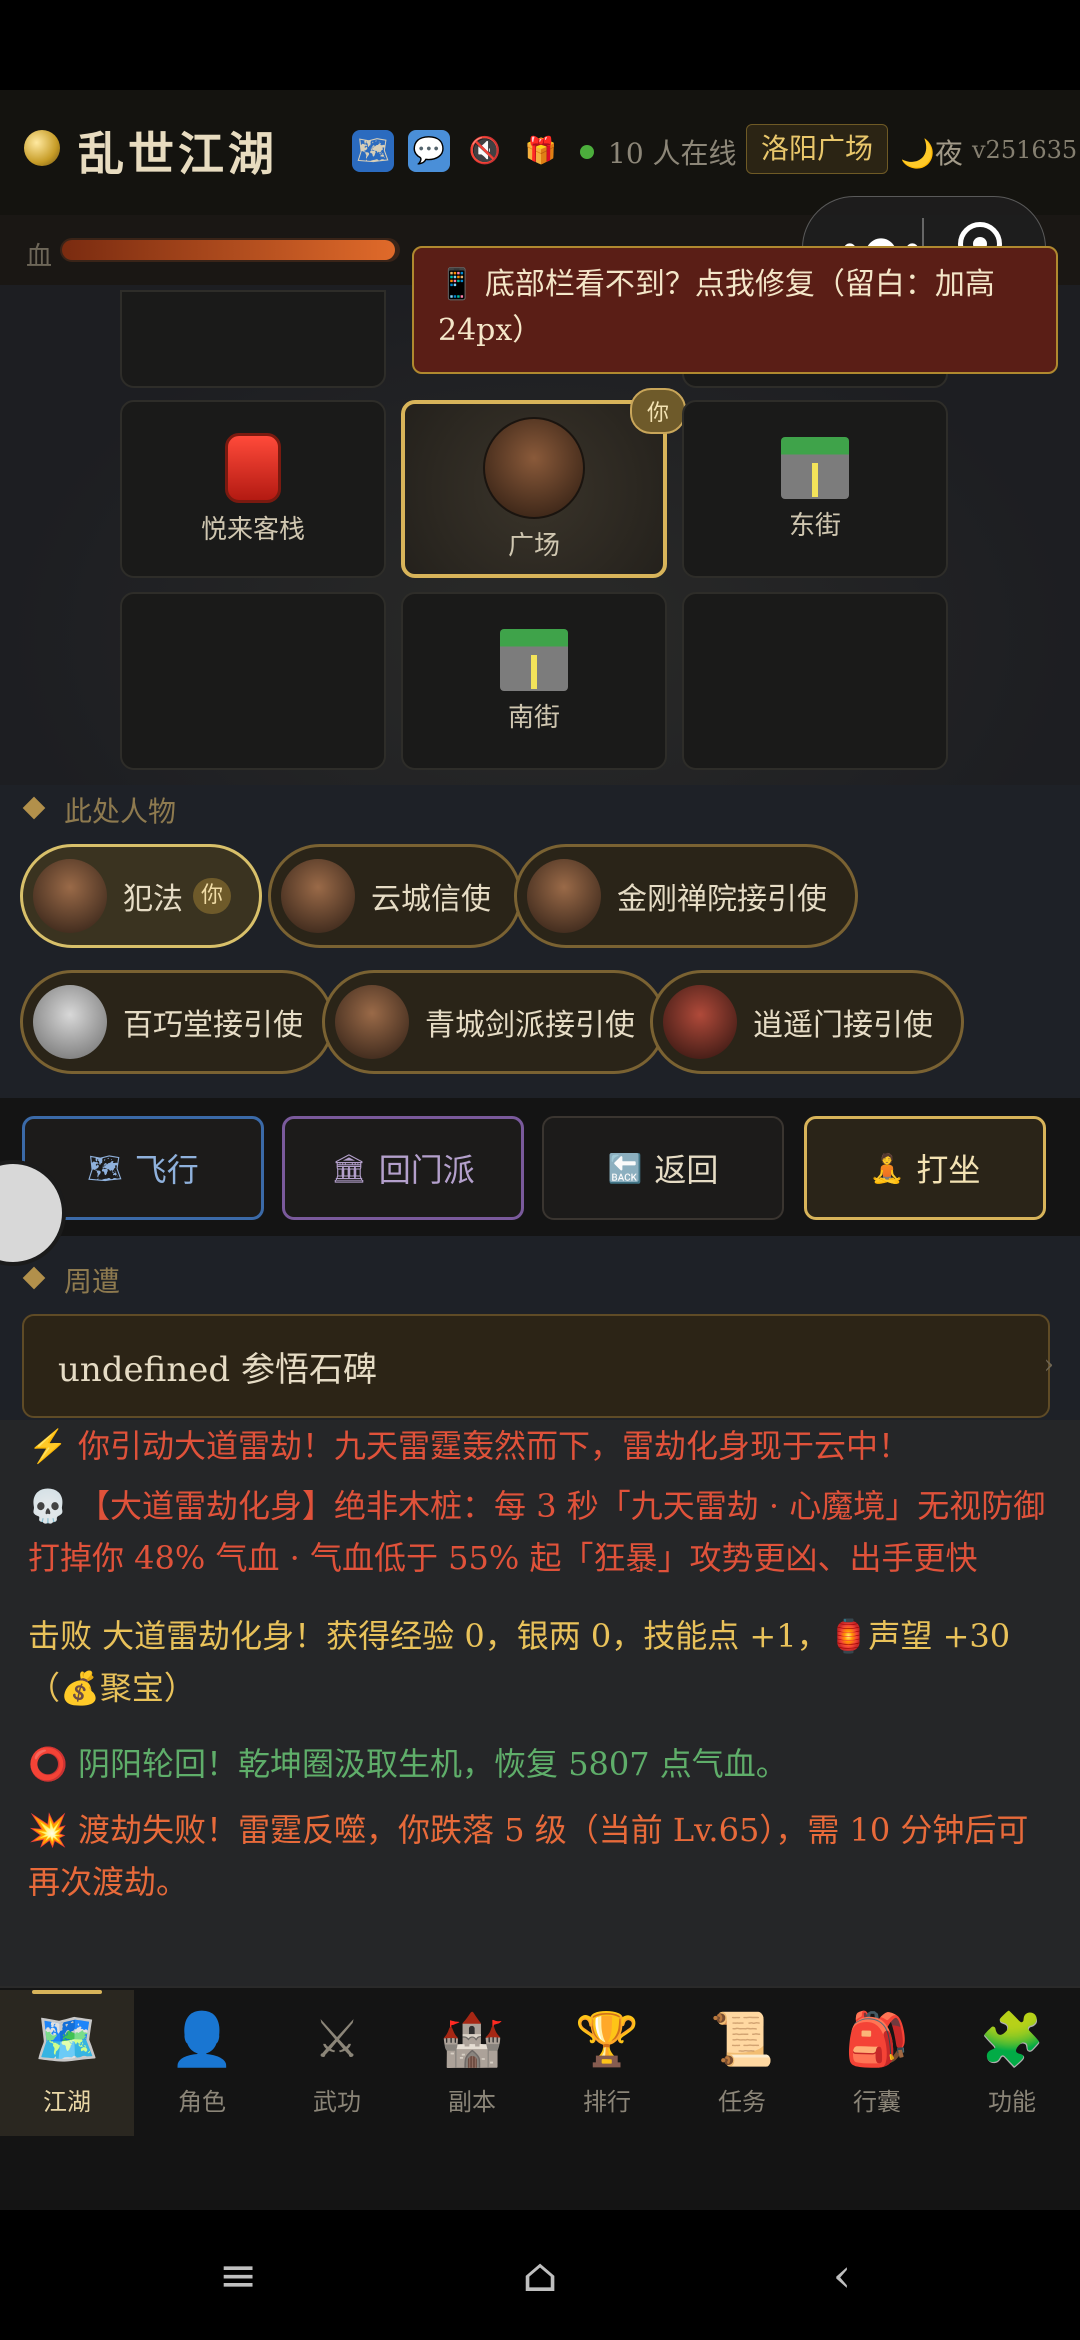  What do you see at coordinates (541, 151) in the screenshot?
I see `gift-icon: 🎁` at bounding box center [541, 151].